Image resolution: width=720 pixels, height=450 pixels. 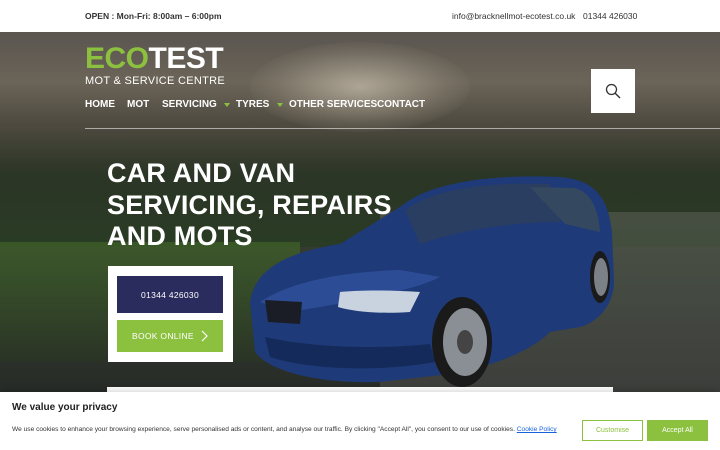 I want to click on nav-item-other-services: OTHER SERVICES, so click(x=327, y=104).